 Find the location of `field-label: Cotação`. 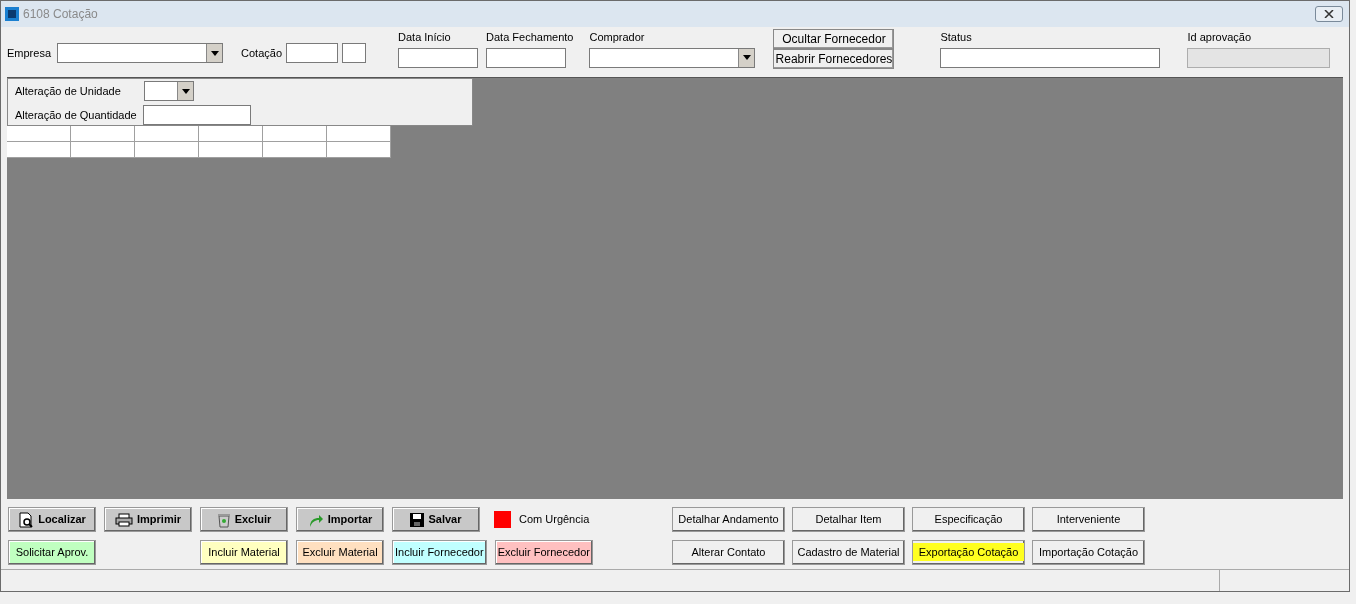

field-label: Cotação is located at coordinates (261, 53).